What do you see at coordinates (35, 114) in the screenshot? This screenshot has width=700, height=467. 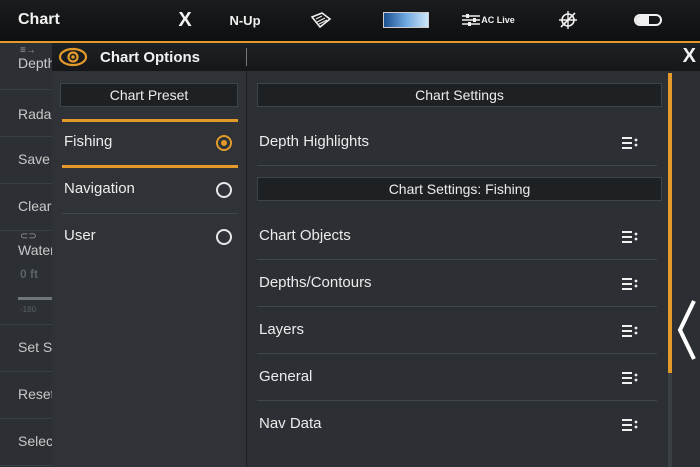 I see `menu-label: Radar` at bounding box center [35, 114].